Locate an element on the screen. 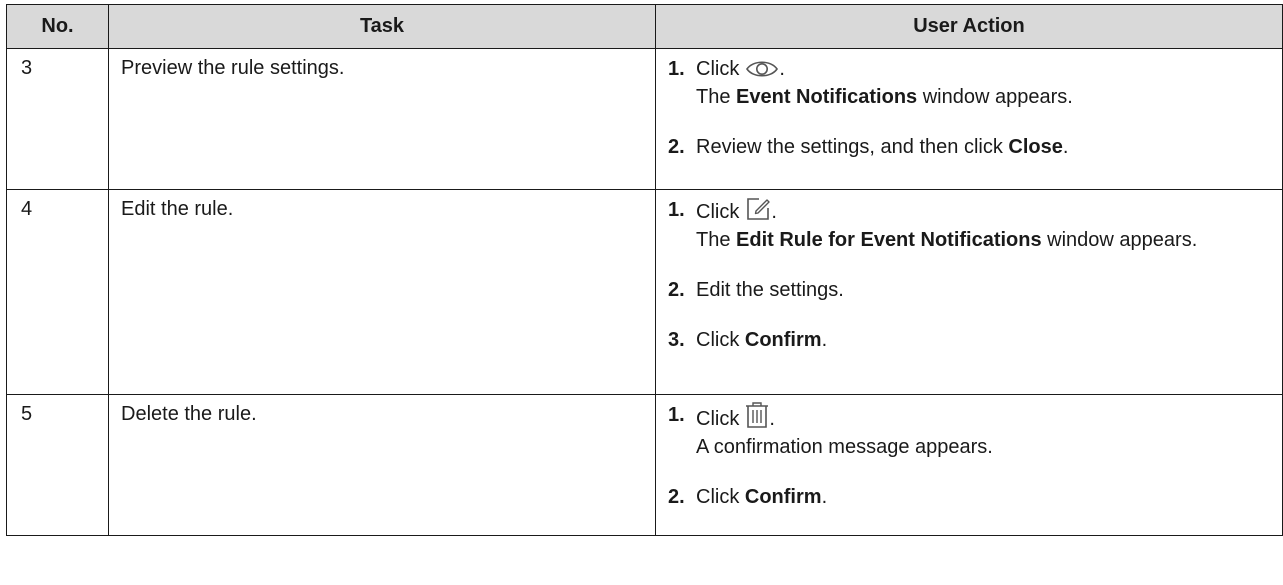 Image resolution: width=1283 pixels, height=585 pixels. step-text: Edit the settings. is located at coordinates (770, 290).